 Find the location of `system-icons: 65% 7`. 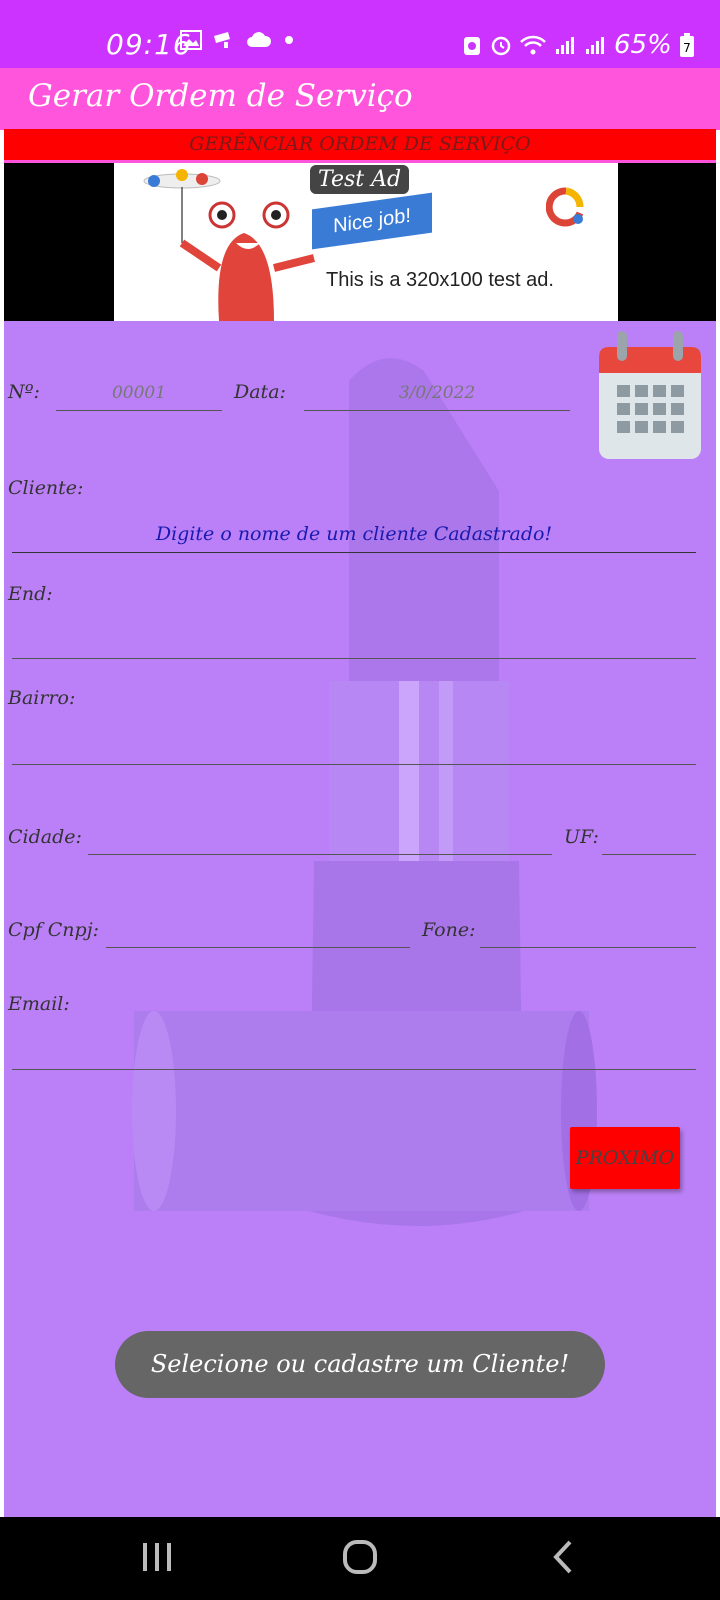

system-icons: 65% 7 is located at coordinates (578, 45).